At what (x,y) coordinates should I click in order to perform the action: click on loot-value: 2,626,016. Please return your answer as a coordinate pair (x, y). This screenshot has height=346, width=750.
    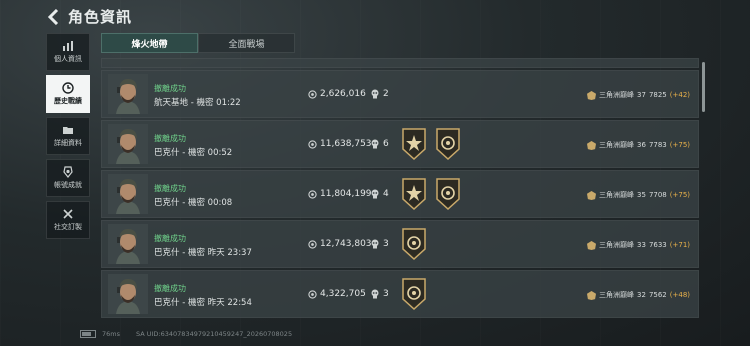
    Looking at the image, I should click on (337, 94).